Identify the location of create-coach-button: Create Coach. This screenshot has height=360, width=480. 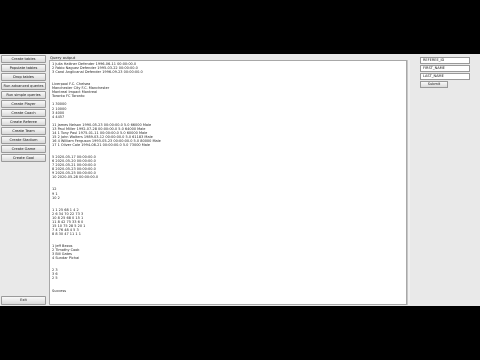
(23, 113).